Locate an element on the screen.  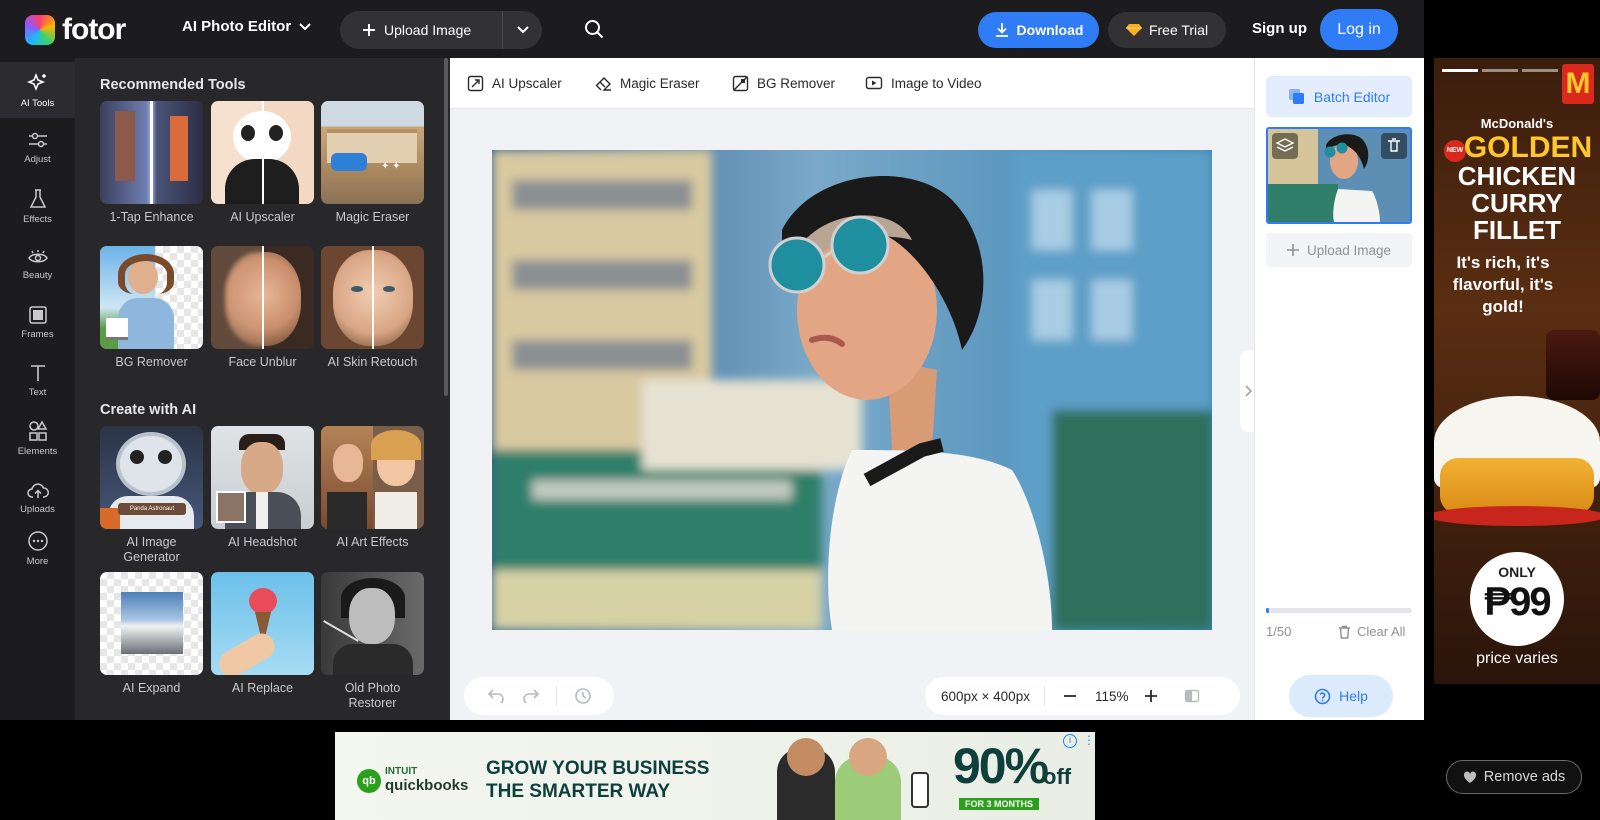
rail-item-text: Text is located at coordinates (37, 380).